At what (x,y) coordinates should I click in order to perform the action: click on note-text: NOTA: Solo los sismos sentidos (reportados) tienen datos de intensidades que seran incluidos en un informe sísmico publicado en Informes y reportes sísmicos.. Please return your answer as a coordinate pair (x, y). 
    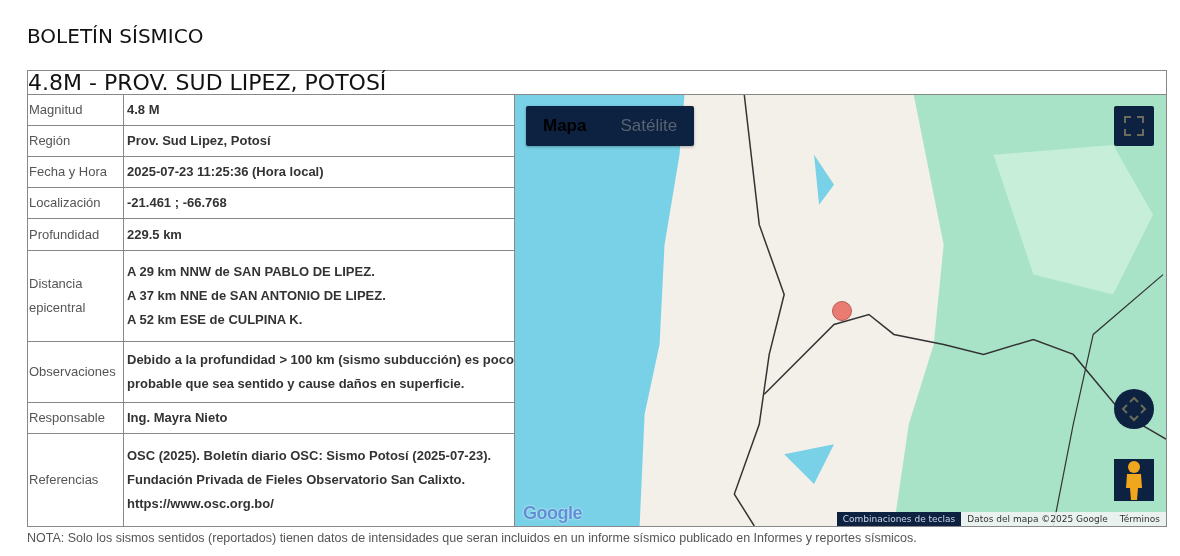
    Looking at the image, I should click on (472, 538).